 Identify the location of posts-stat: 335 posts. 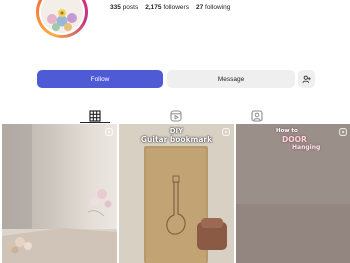
(124, 7).